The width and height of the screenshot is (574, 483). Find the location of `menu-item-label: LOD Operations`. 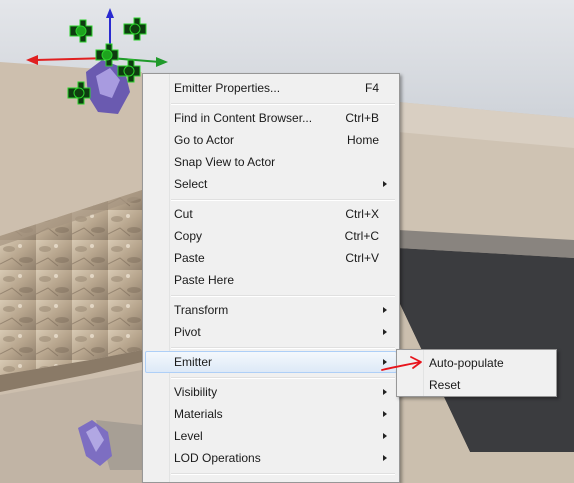

menu-item-label: LOD Operations is located at coordinates (217, 458).